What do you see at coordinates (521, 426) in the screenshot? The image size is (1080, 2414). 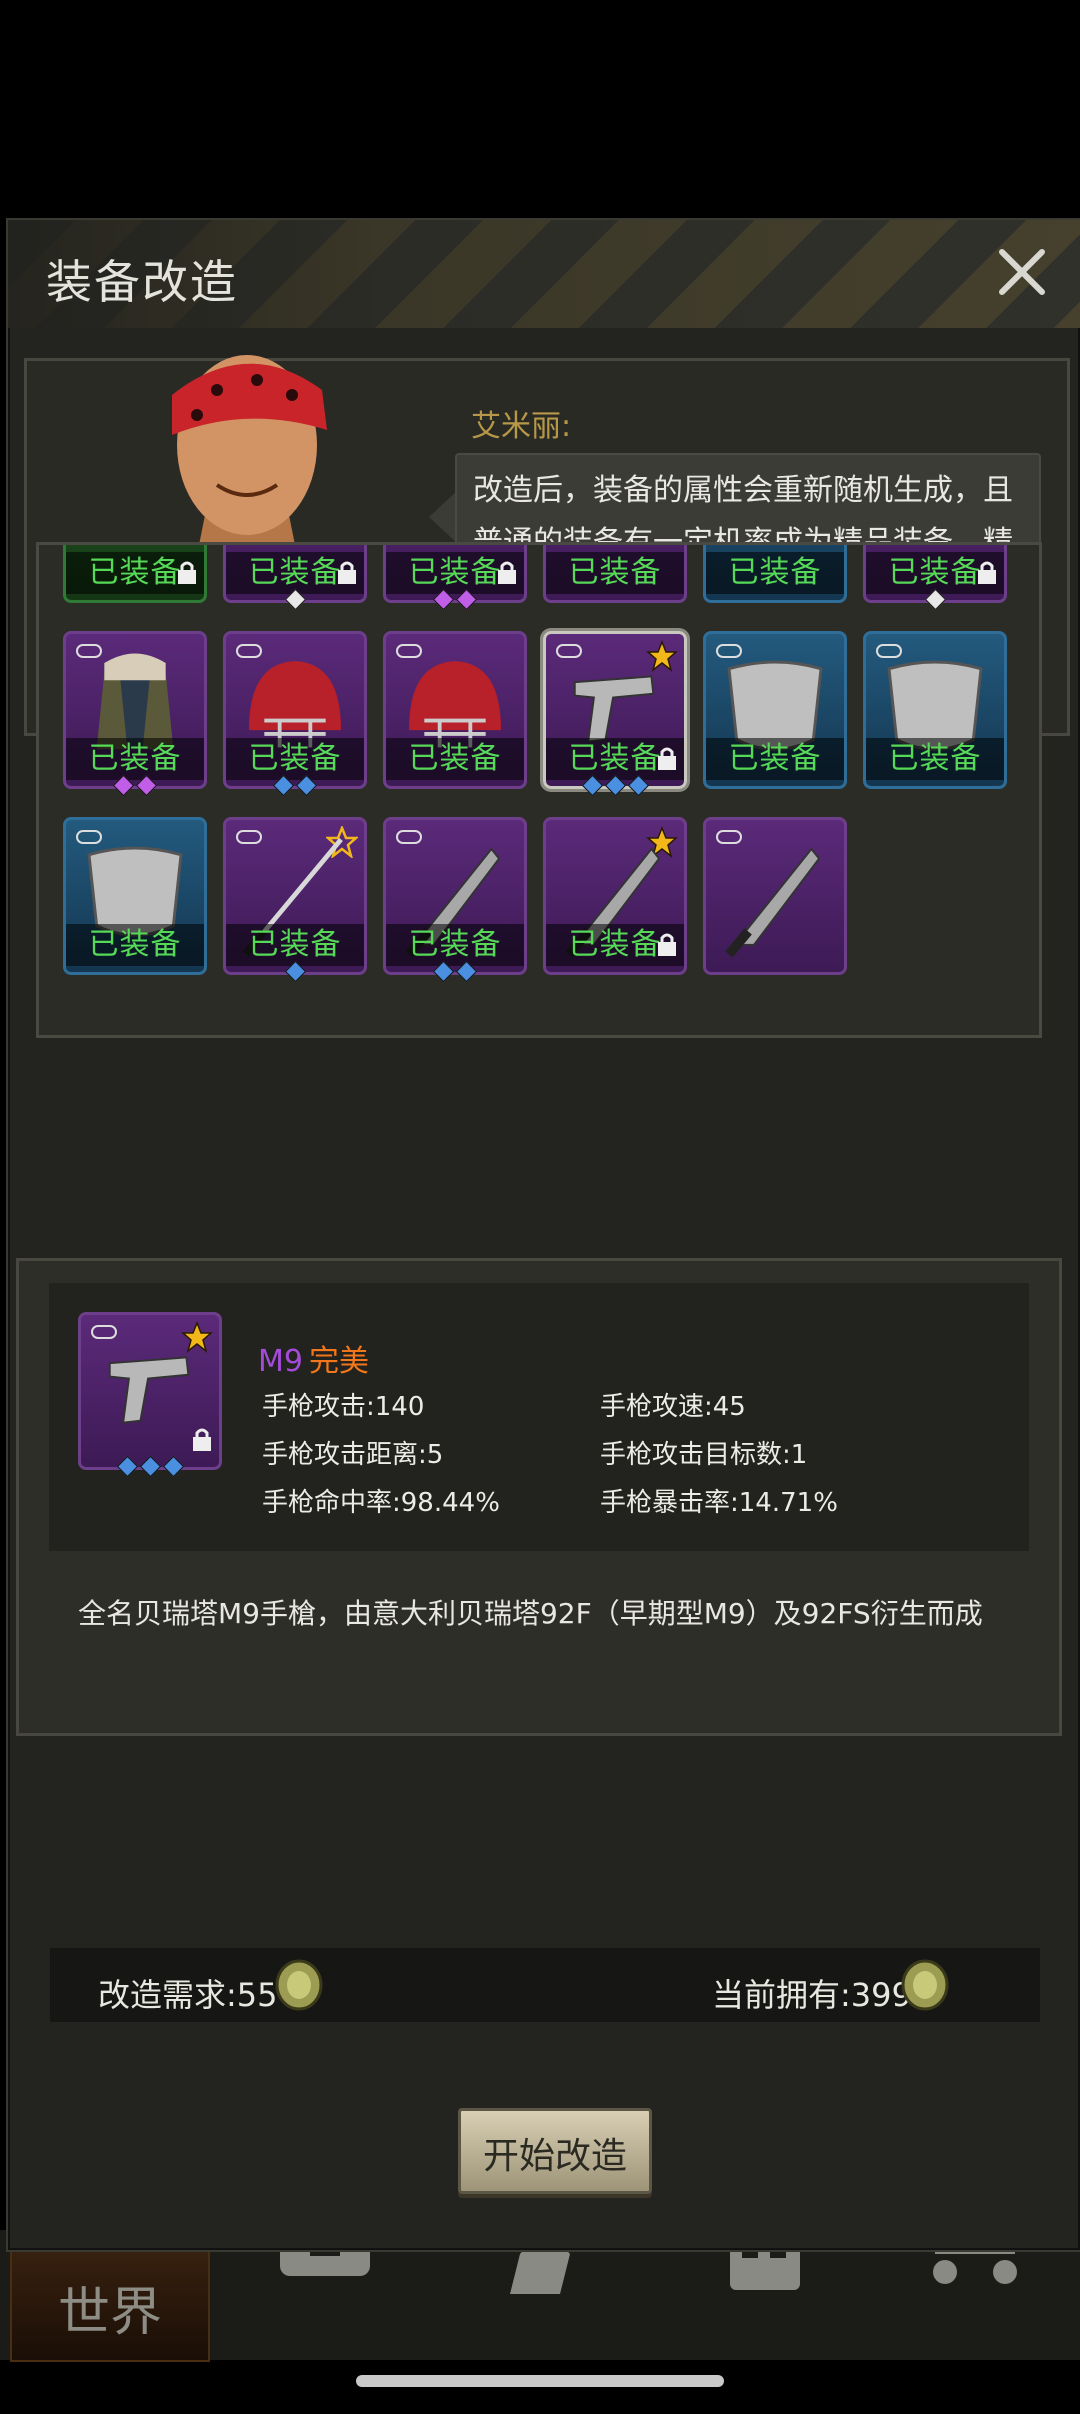 I see `npc-name: 艾米丽:` at bounding box center [521, 426].